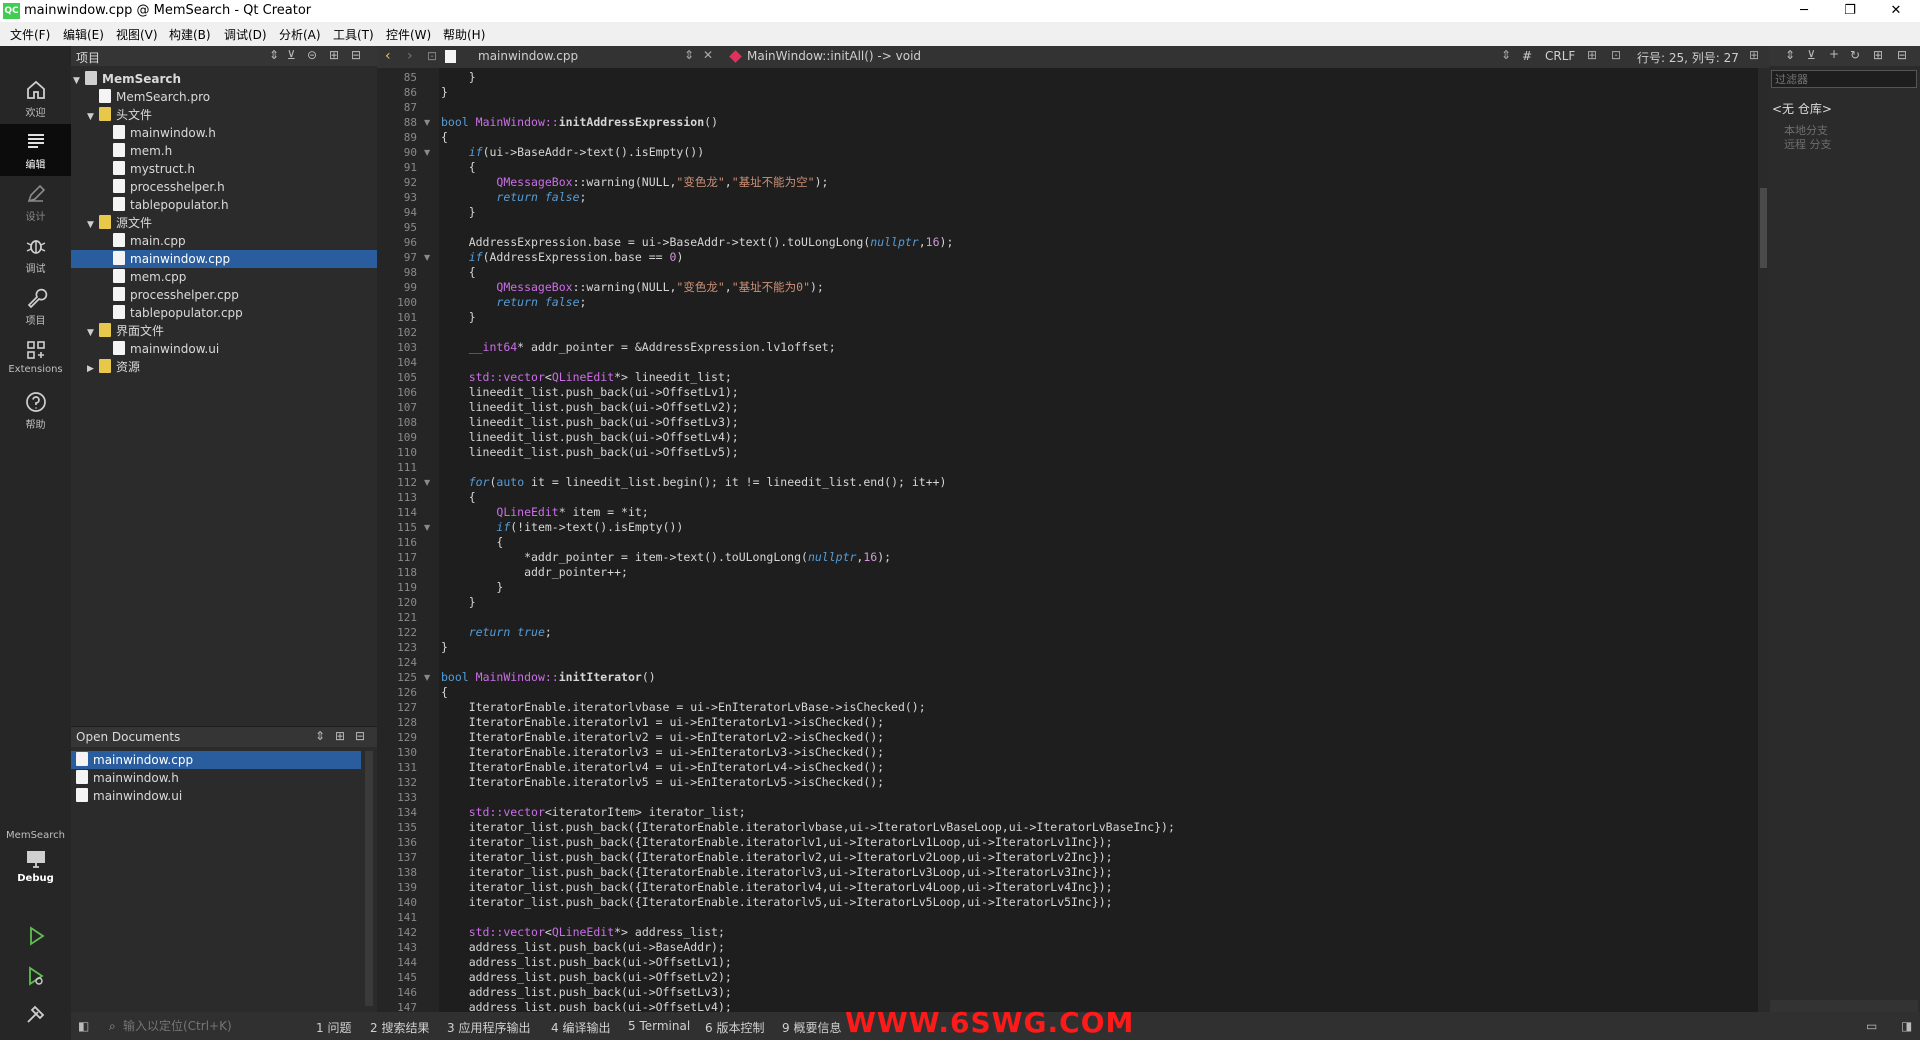 The height and width of the screenshot is (1040, 1920). Describe the element at coordinates (397, 677) in the screenshot. I see `line-number: 125` at that location.